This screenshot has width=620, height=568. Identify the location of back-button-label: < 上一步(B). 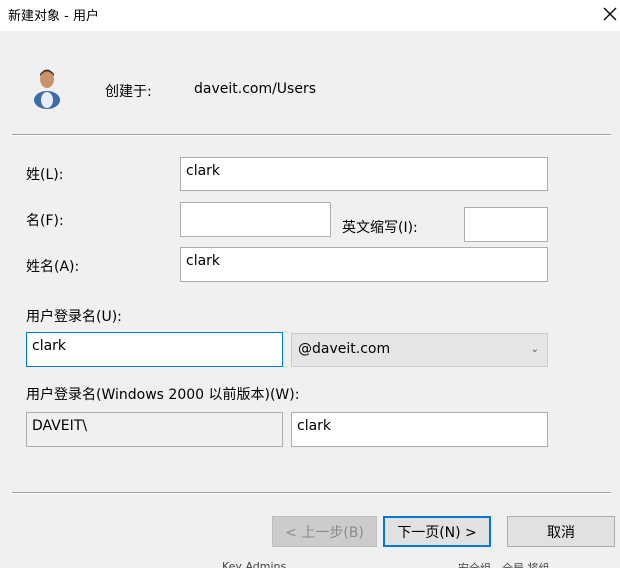
(324, 532).